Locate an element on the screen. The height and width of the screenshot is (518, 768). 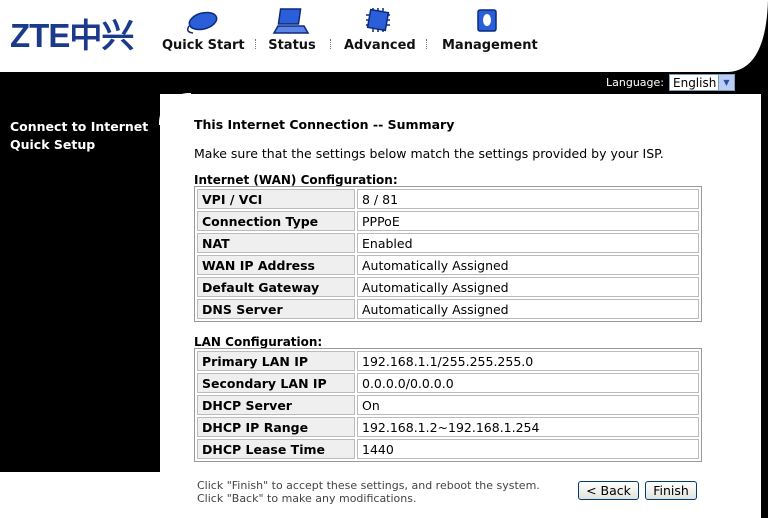
nav-quick-start: Quick Start is located at coordinates (203, 29).